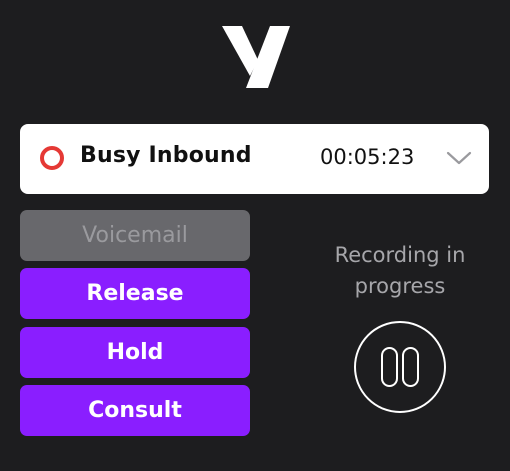 This screenshot has height=471, width=510. Describe the element at coordinates (135, 235) in the screenshot. I see `voicemail-button: Voicemail` at that location.